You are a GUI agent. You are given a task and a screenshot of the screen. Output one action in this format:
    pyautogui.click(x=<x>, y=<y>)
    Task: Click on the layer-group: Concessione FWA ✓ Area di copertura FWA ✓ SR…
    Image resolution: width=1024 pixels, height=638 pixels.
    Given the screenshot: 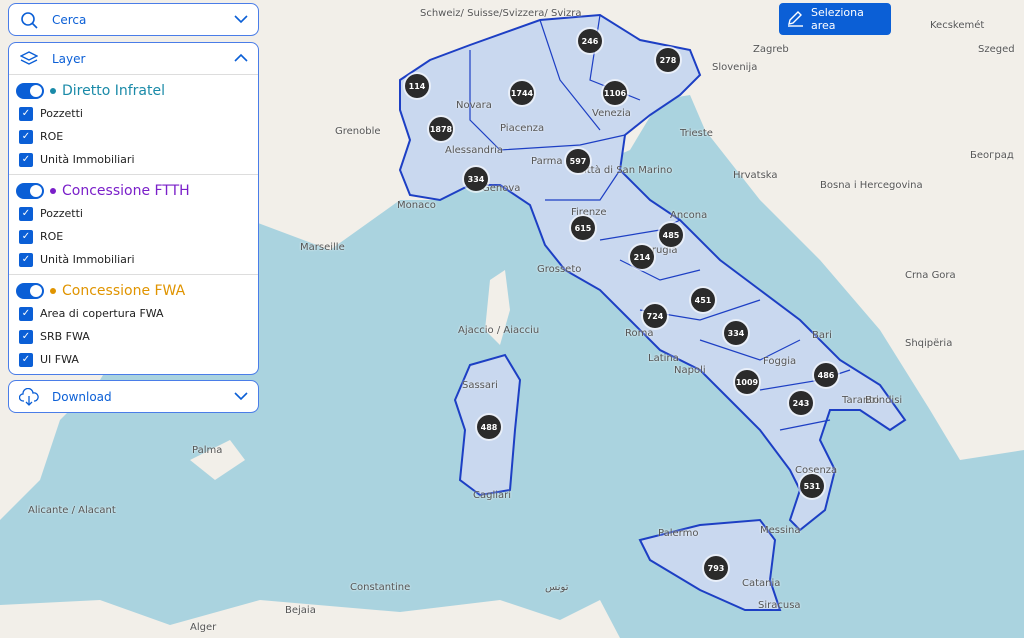 What is the action you would take?
    pyautogui.click(x=133, y=324)
    